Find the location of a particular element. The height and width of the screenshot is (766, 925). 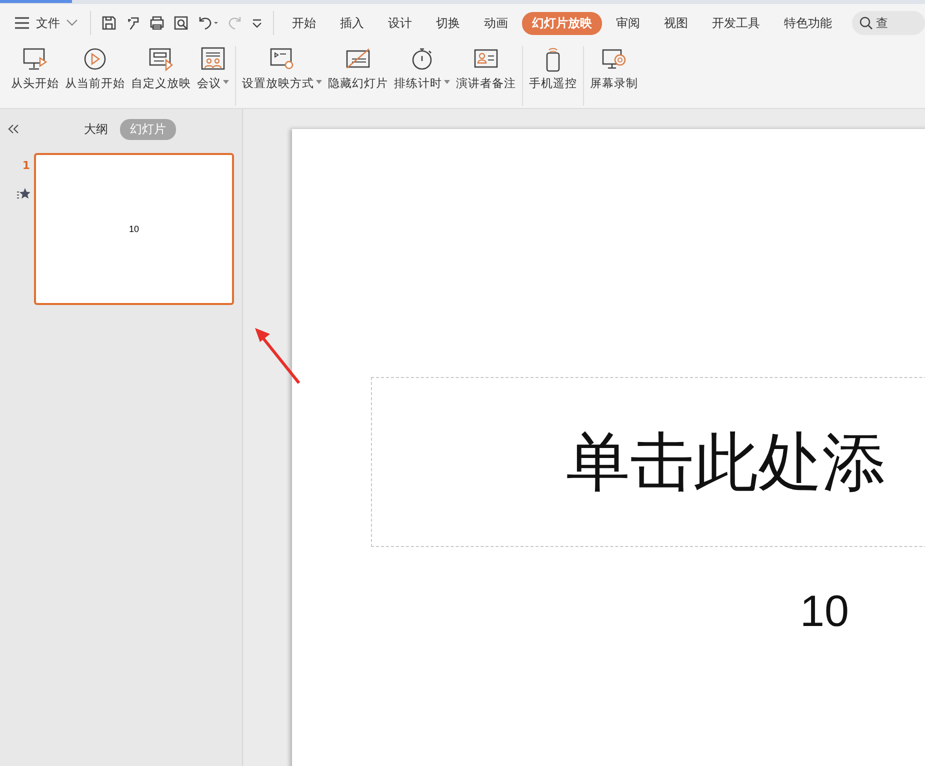

ribbon-button: 演讲者备注 is located at coordinates (486, 68).